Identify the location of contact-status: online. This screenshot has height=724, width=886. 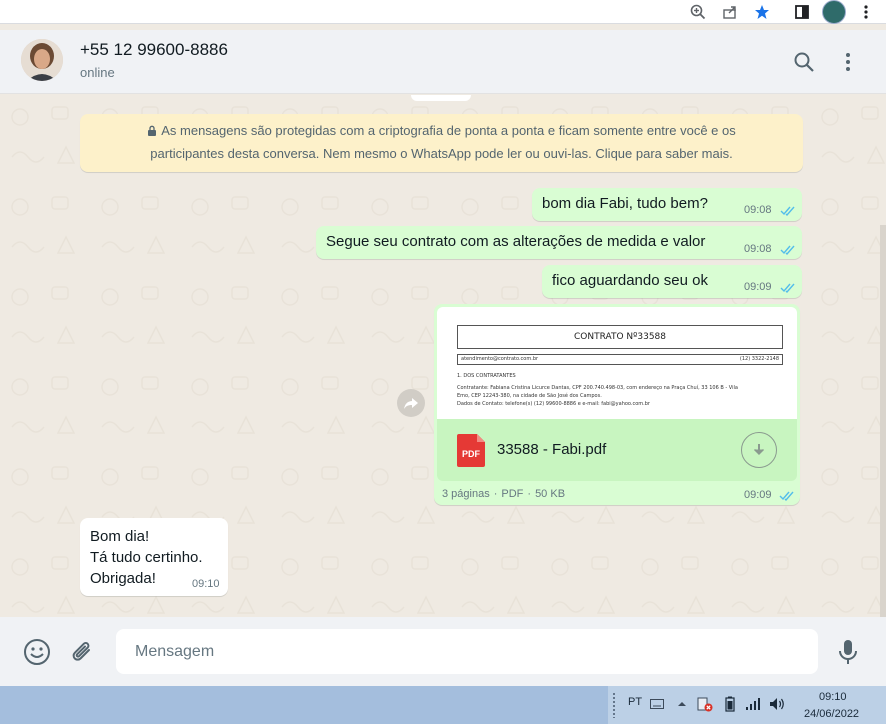
(97, 72).